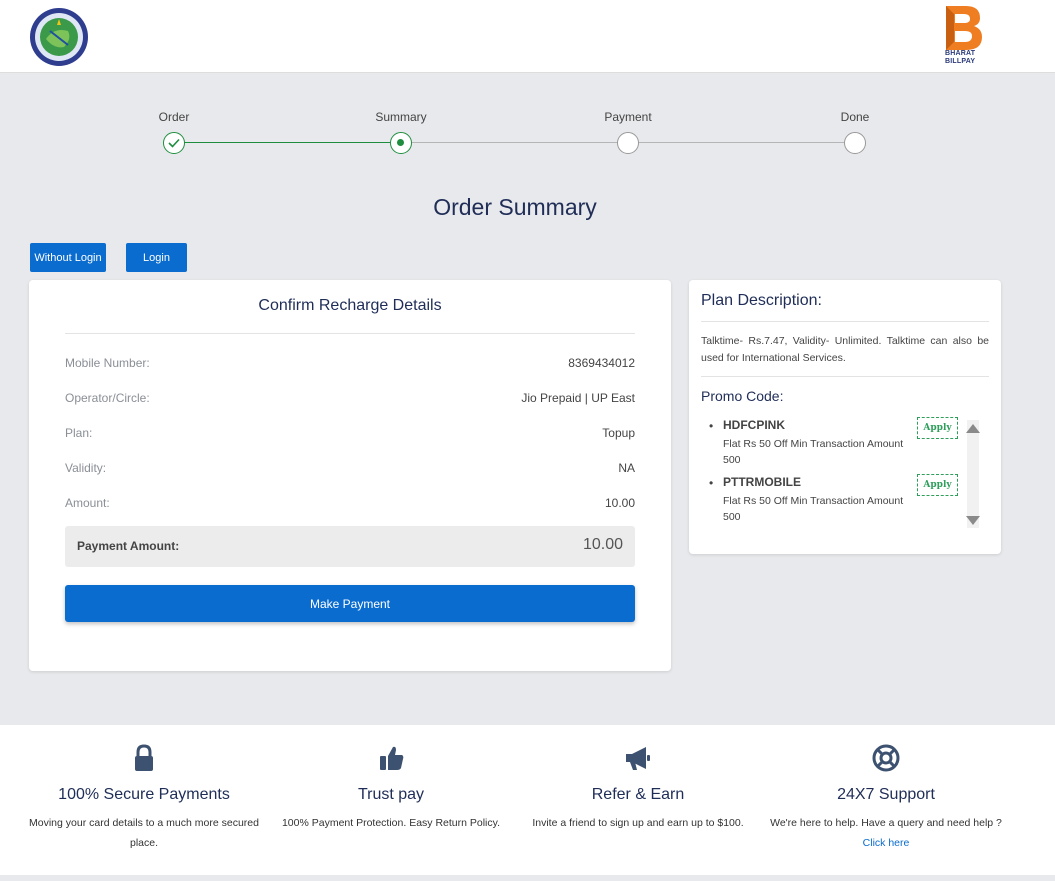 This screenshot has height=881, width=1055. What do you see at coordinates (156, 257) in the screenshot?
I see `login-button: Login` at bounding box center [156, 257].